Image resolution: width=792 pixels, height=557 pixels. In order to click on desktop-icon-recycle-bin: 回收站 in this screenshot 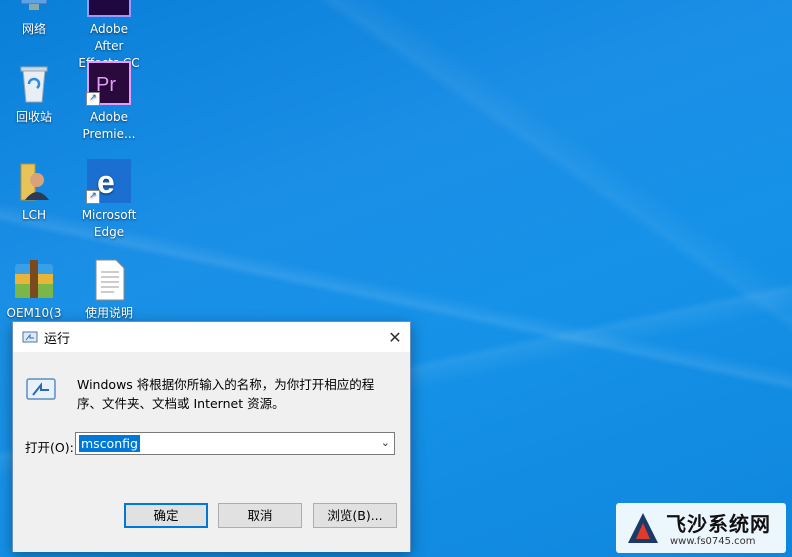, I will do `click(34, 93)`.